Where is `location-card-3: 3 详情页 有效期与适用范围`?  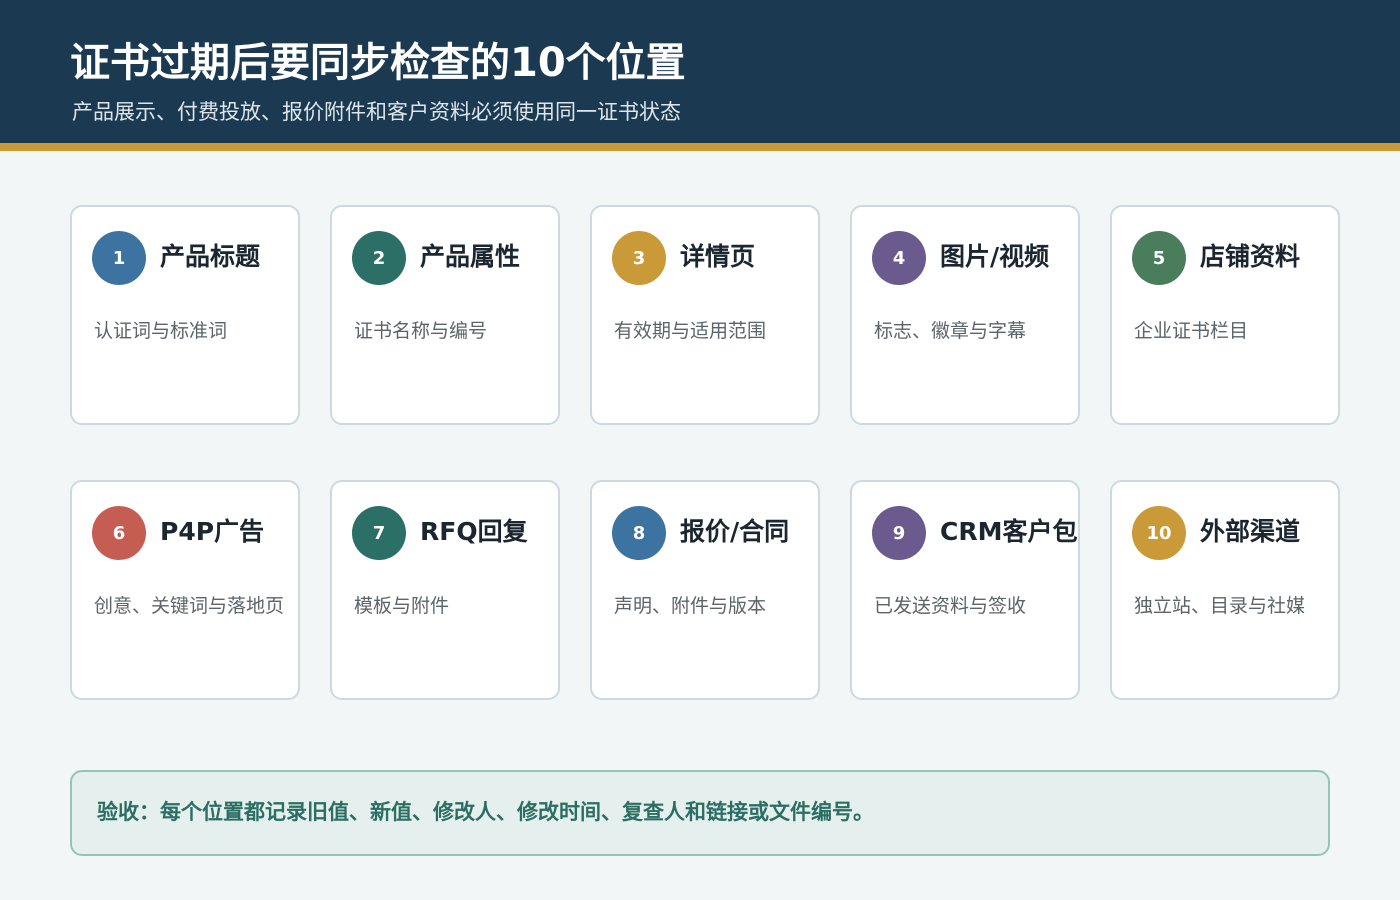 location-card-3: 3 详情页 有效期与适用范围 is located at coordinates (705, 315).